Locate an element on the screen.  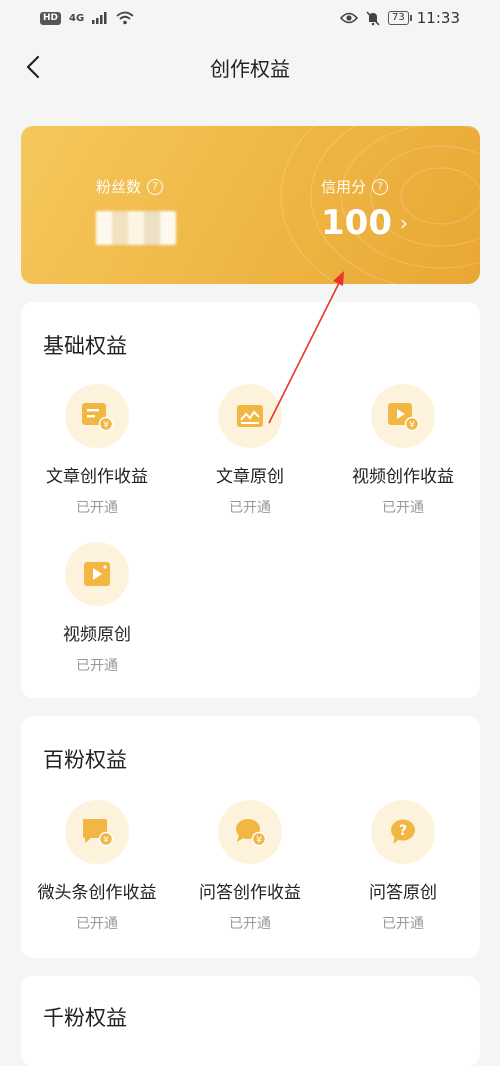
stats-card: 粉丝数 ? 信用分 ? 100 › is located at coordinates (250, 205).